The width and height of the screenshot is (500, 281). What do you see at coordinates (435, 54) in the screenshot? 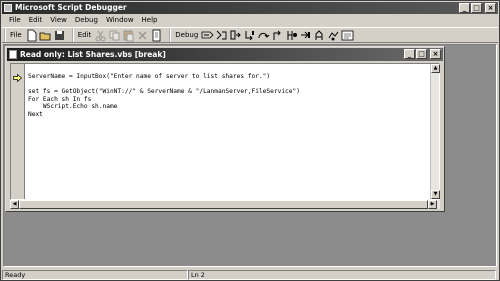
I see `document-close-button: ×` at bounding box center [435, 54].